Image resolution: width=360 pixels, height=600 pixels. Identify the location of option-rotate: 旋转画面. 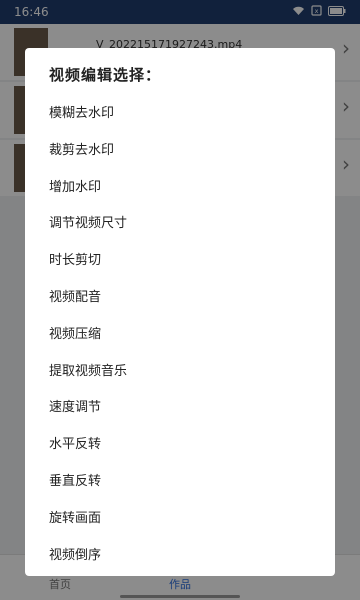
(192, 519).